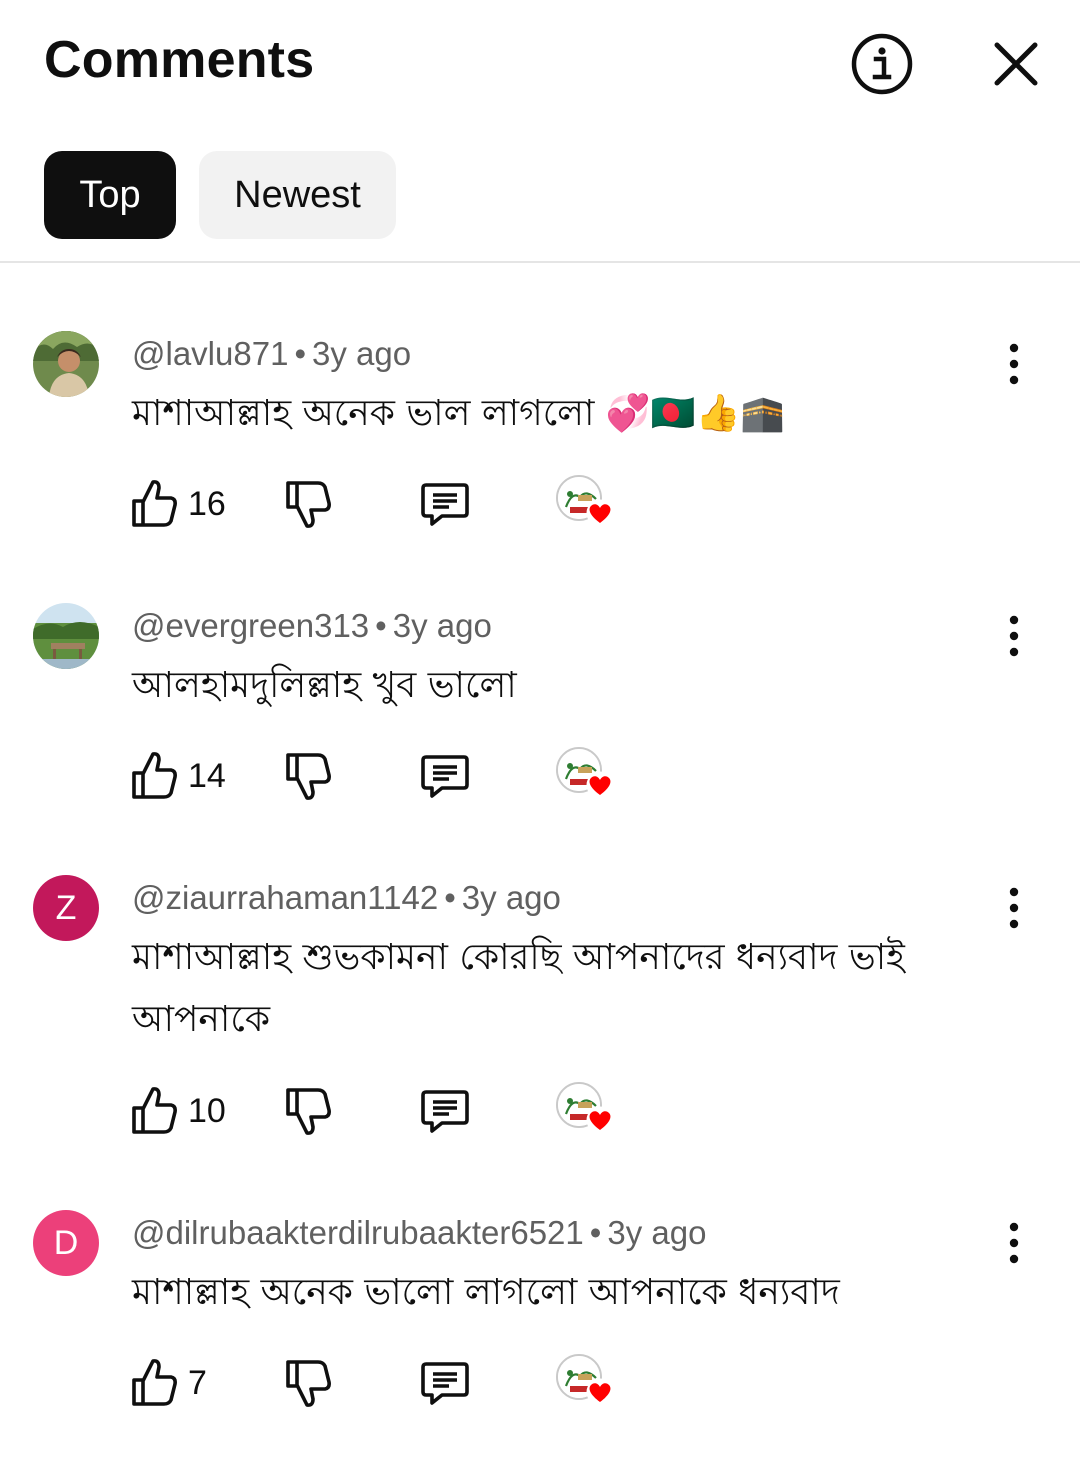 This screenshot has width=1080, height=1464. What do you see at coordinates (66, 908) in the screenshot?
I see `avatar: Z` at bounding box center [66, 908].